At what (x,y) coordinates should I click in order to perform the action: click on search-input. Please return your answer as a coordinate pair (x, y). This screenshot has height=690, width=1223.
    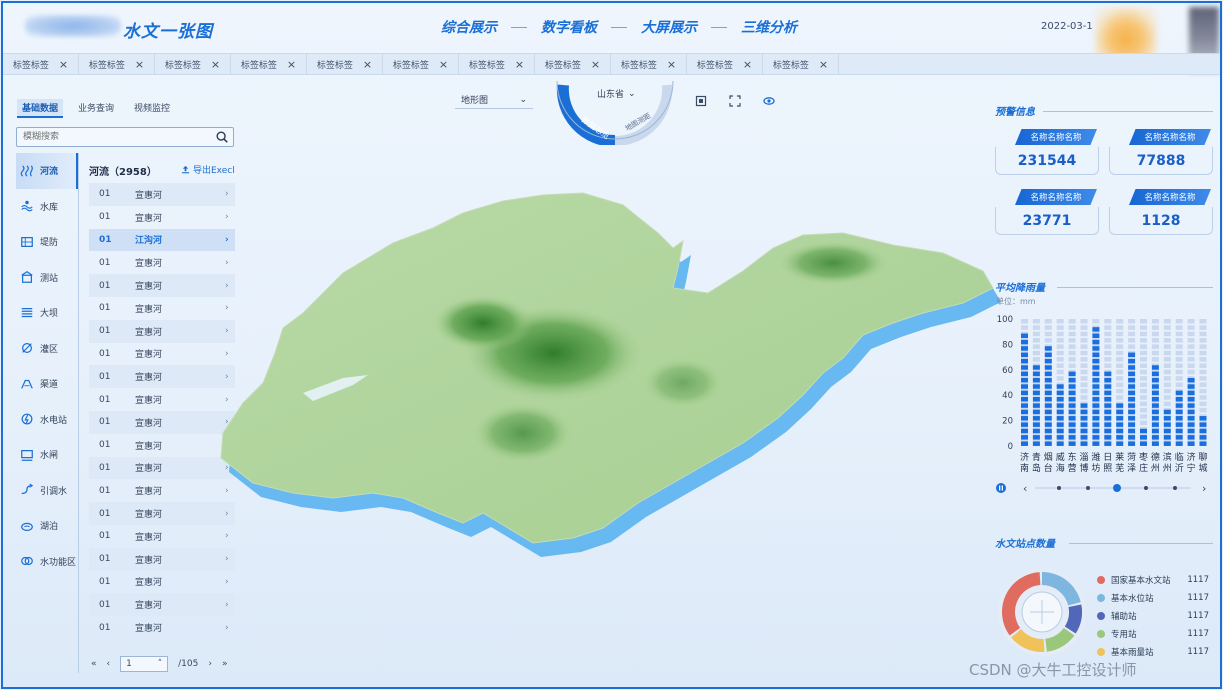
    Looking at the image, I should click on (112, 137).